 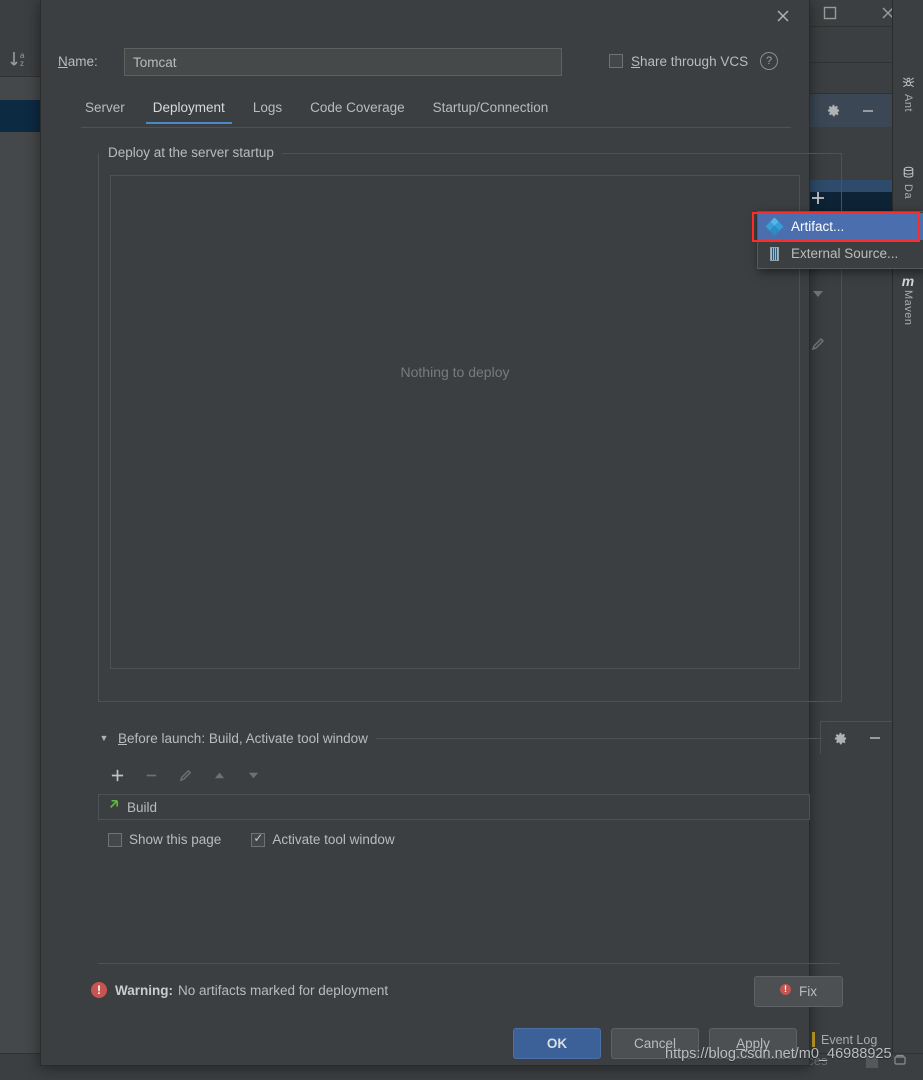 What do you see at coordinates (808, 991) in the screenshot?
I see `fix-button-label: Fix` at bounding box center [808, 991].